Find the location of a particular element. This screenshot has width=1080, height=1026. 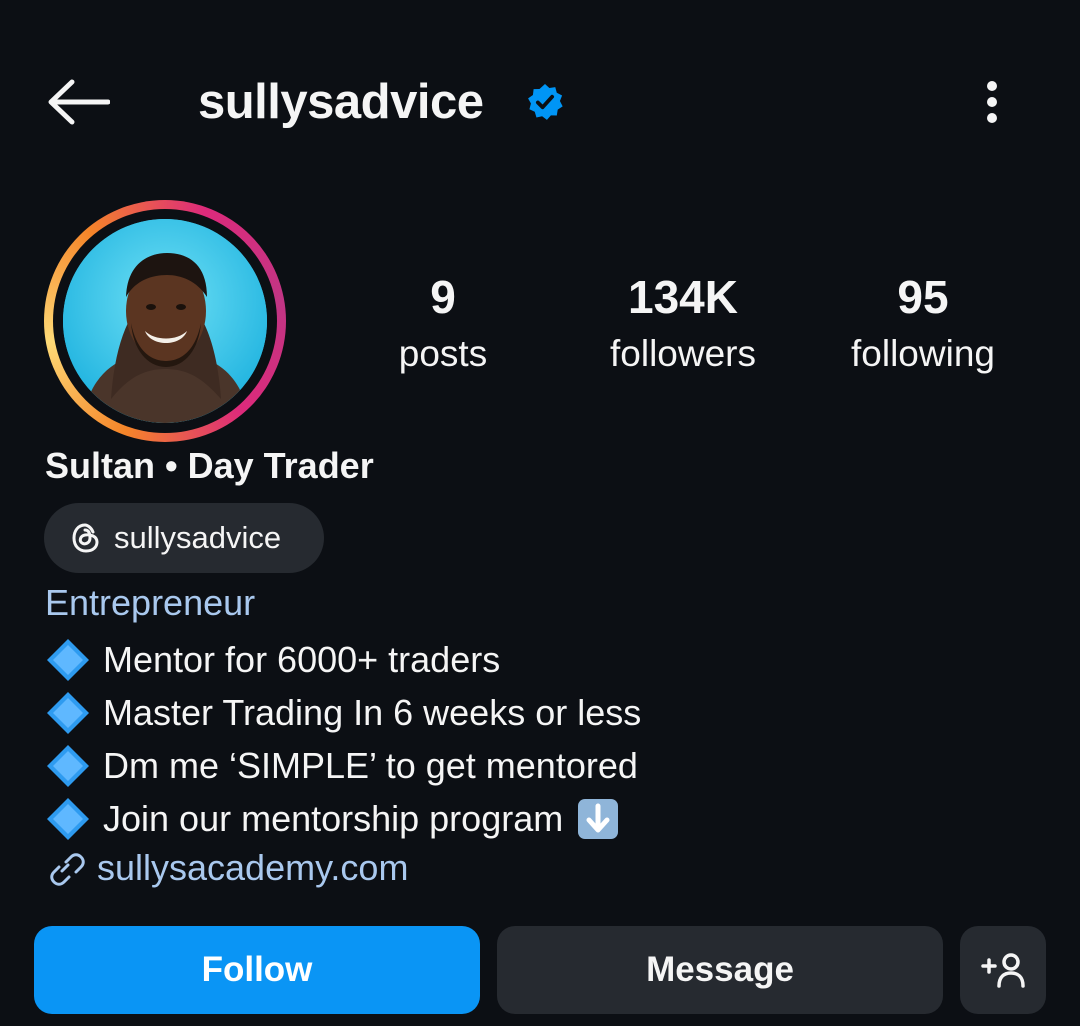

followers-count: 134K is located at coordinates (683, 297).